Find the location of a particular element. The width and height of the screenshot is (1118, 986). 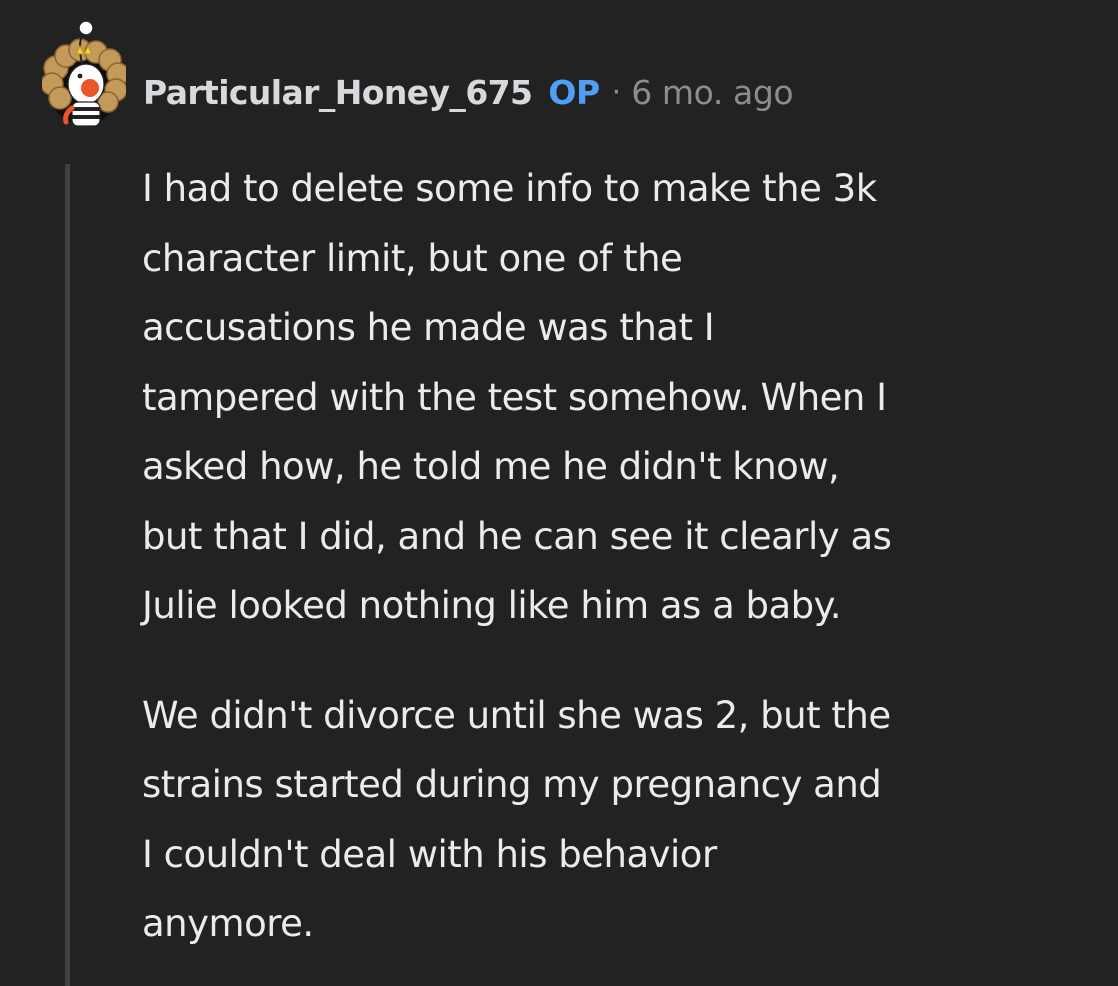

thread-collapse-line is located at coordinates (67, 575).